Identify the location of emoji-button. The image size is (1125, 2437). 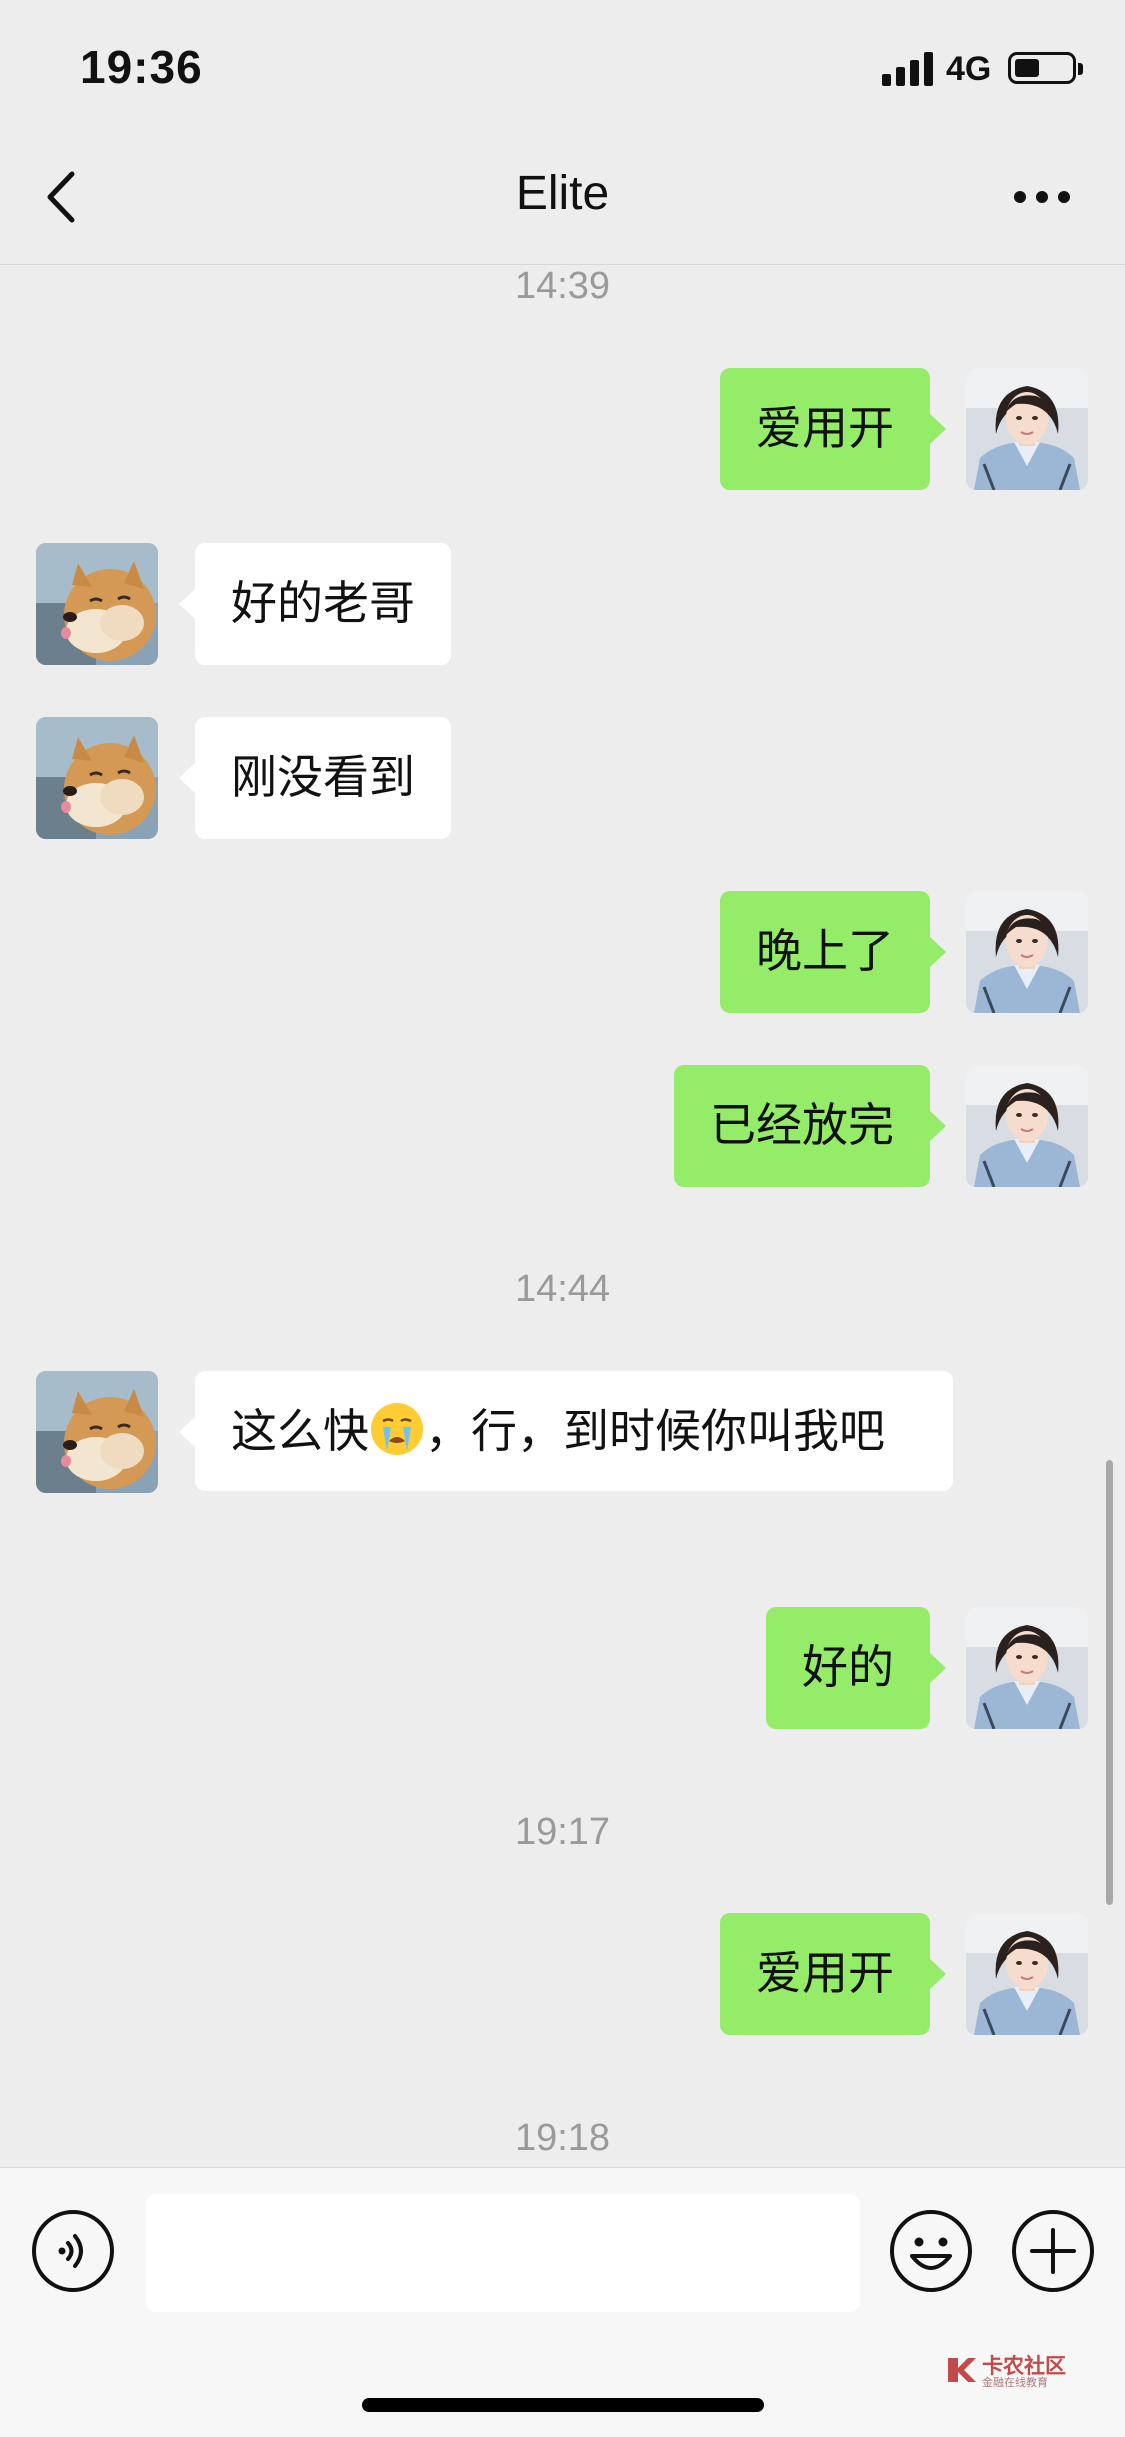
(931, 2251).